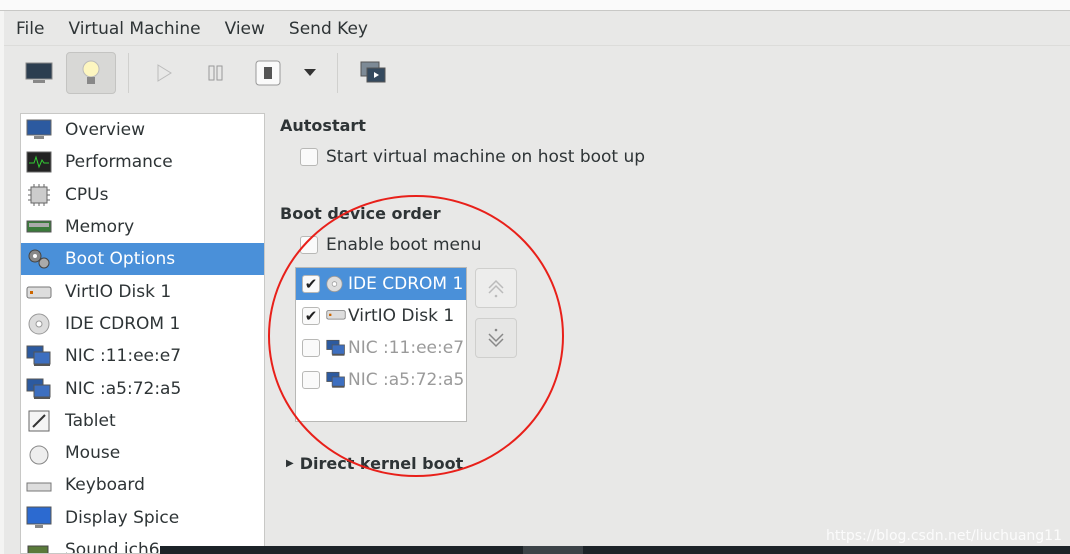 The image size is (1070, 554). I want to click on screenshot-icon, so click(373, 72).